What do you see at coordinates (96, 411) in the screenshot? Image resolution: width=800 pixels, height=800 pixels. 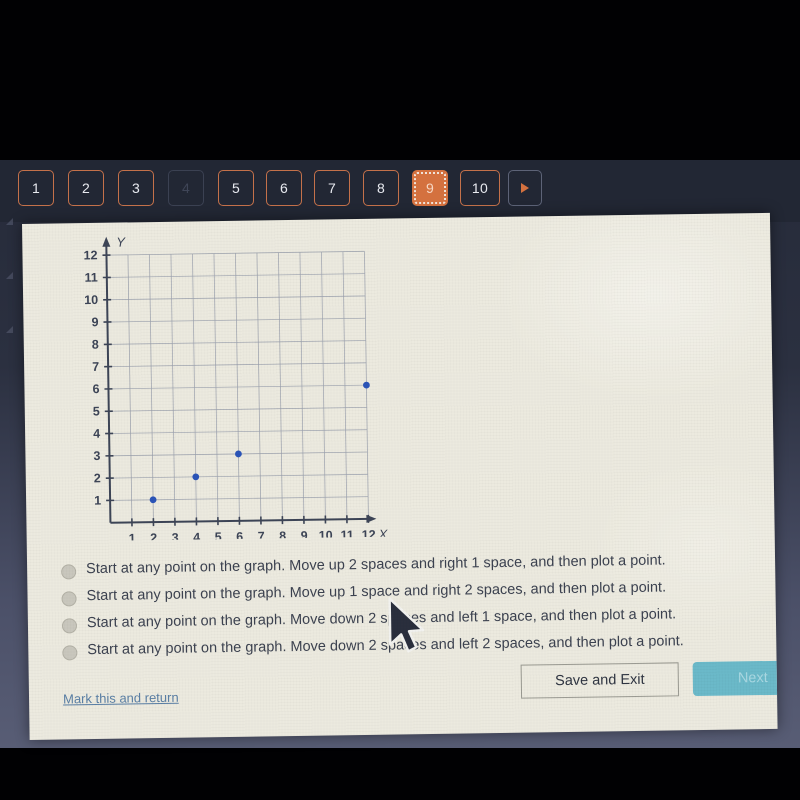 I see `y-tick-5: 5` at bounding box center [96, 411].